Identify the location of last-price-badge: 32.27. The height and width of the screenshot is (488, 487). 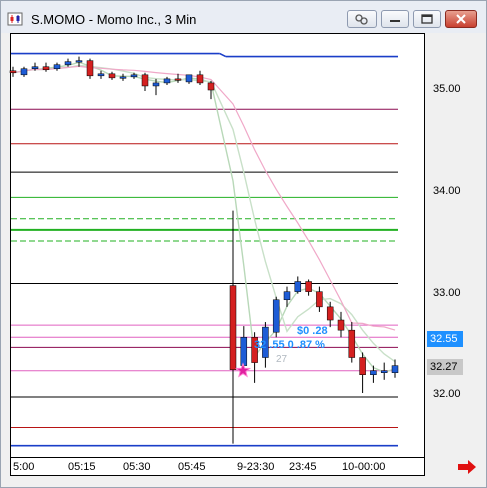
(445, 367).